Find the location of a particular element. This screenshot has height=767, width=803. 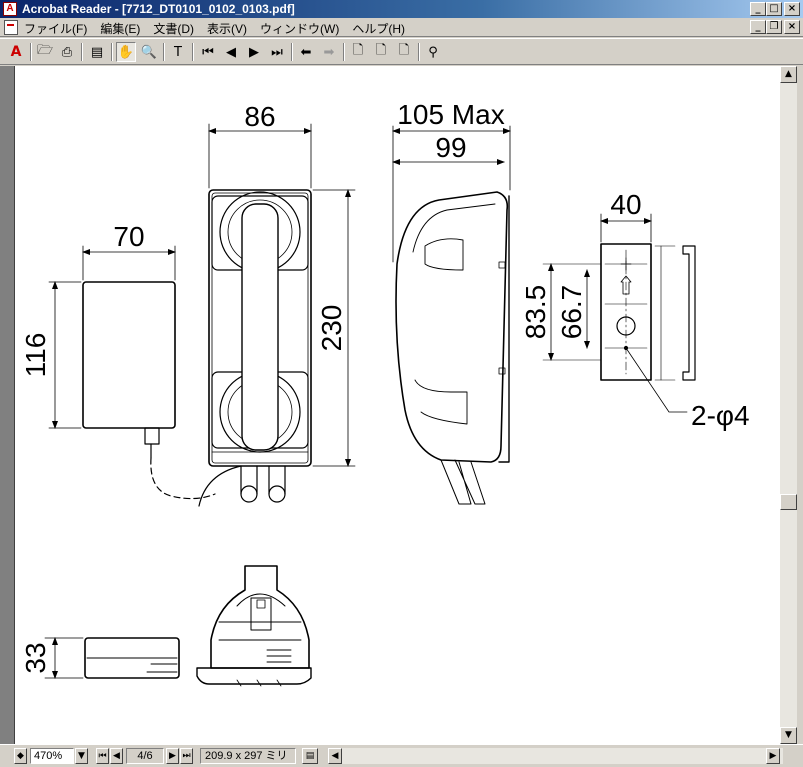

phone-bottom-view is located at coordinates (254, 626).